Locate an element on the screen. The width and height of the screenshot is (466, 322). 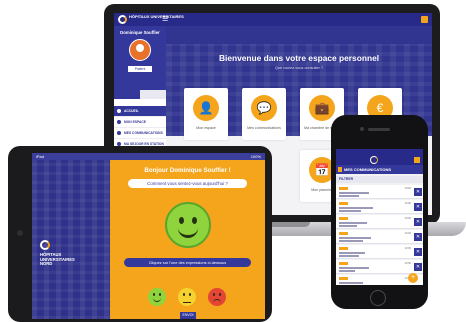
card-communications: 💬 Mes communications is located at coordinates (264, 114).